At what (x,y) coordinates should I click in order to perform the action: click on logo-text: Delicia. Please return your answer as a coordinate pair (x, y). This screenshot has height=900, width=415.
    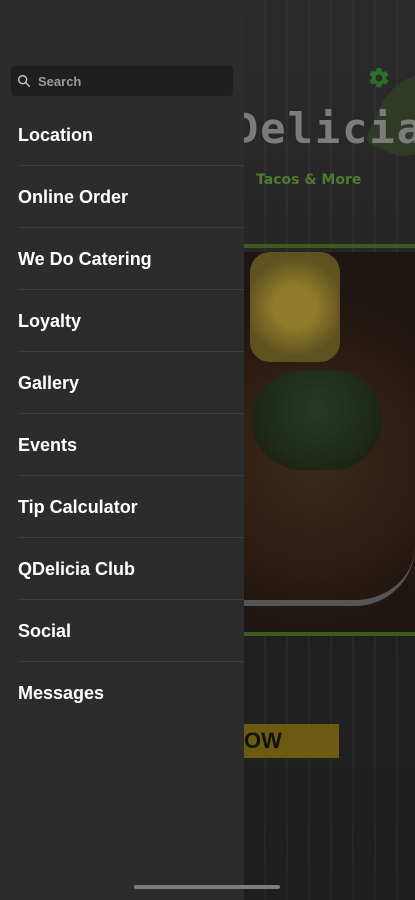
    Looking at the image, I should click on (324, 128).